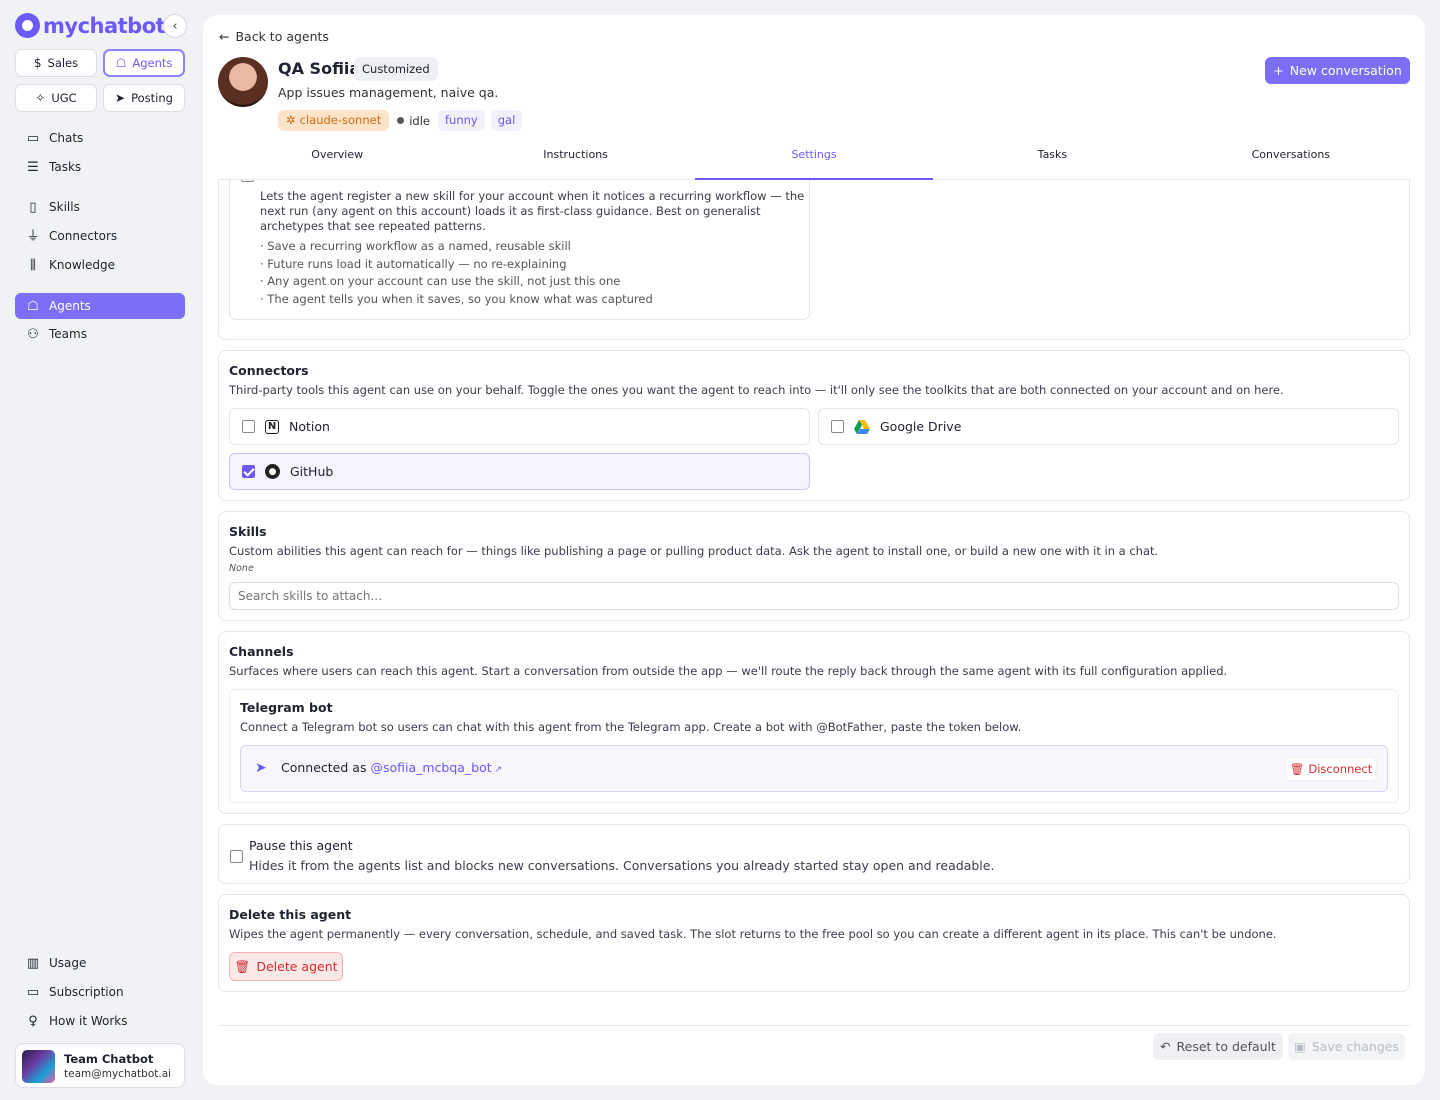 The height and width of the screenshot is (1100, 1440). What do you see at coordinates (272, 471) in the screenshot?
I see `github-icon: ●` at bounding box center [272, 471].